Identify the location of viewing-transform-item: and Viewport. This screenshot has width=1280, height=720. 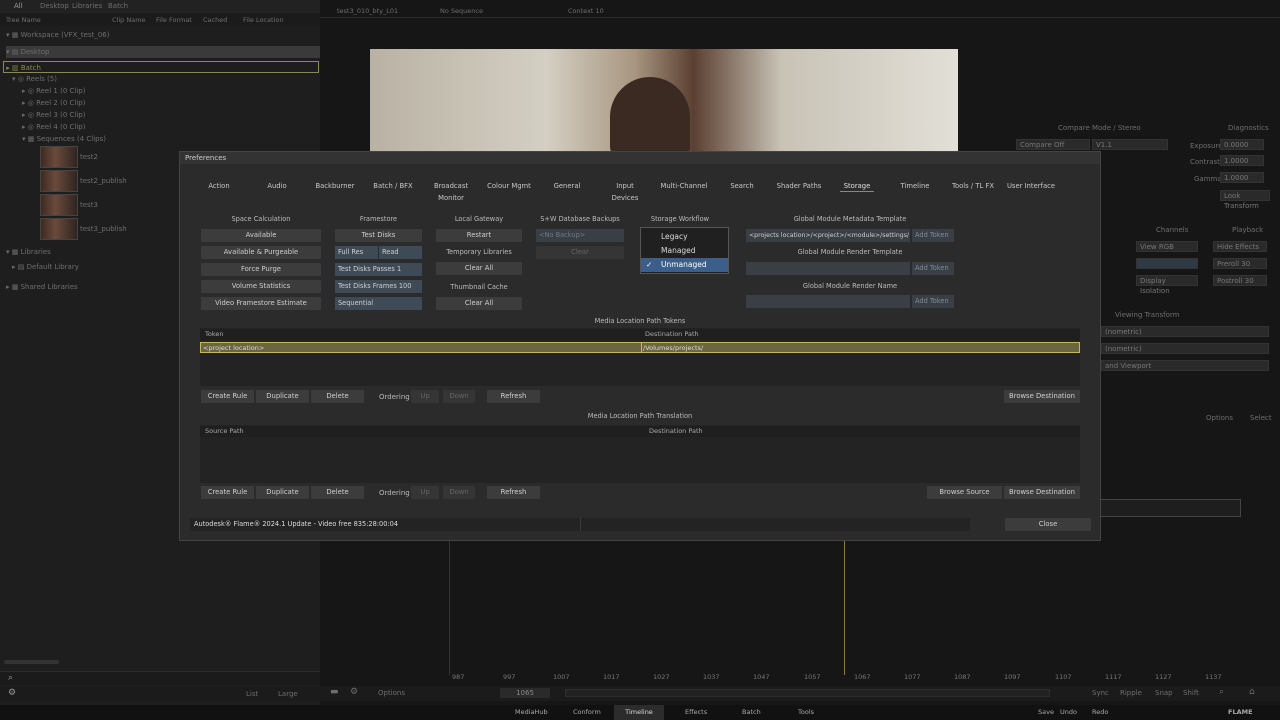
(1185, 365).